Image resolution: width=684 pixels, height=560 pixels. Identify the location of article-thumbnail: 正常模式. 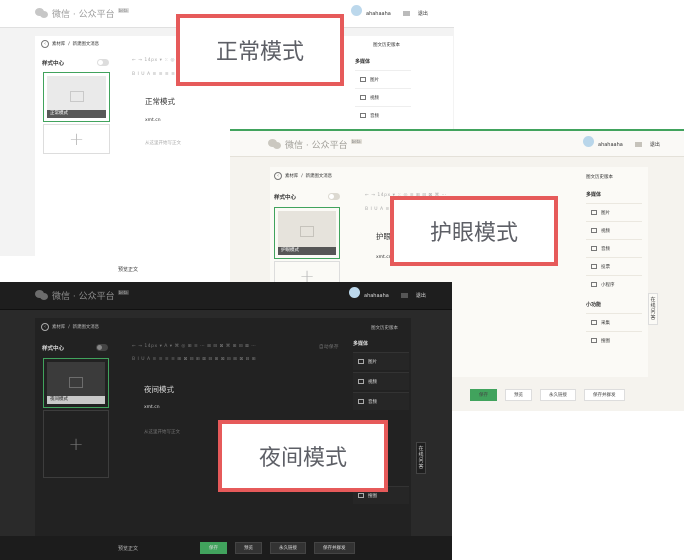
(76, 97).